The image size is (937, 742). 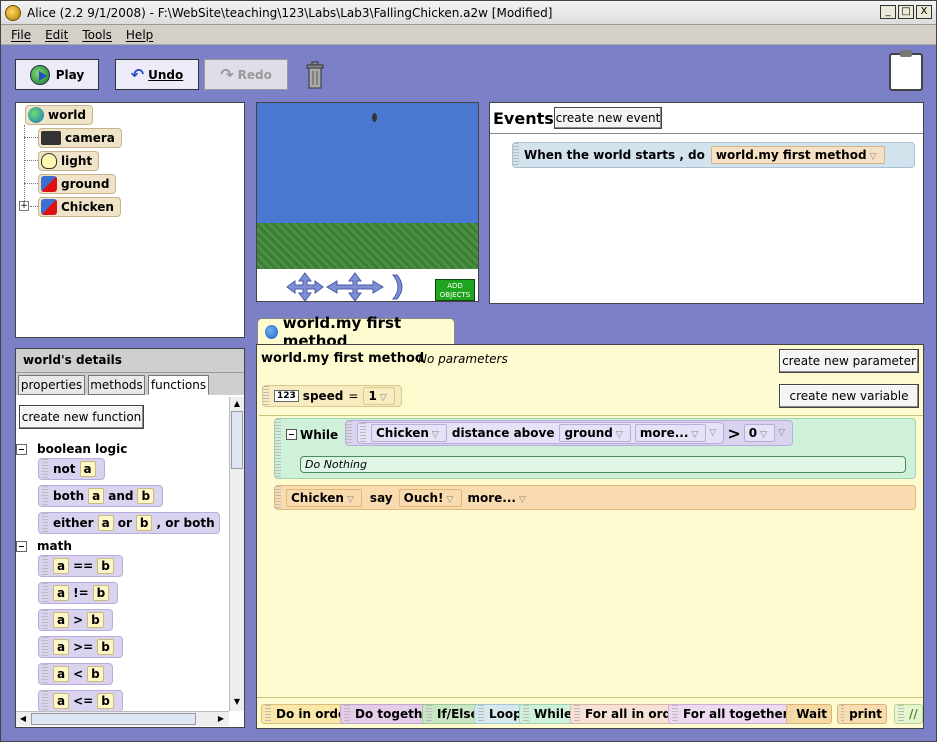 What do you see at coordinates (614, 155) in the screenshot?
I see `event-text: When the world starts , do` at bounding box center [614, 155].